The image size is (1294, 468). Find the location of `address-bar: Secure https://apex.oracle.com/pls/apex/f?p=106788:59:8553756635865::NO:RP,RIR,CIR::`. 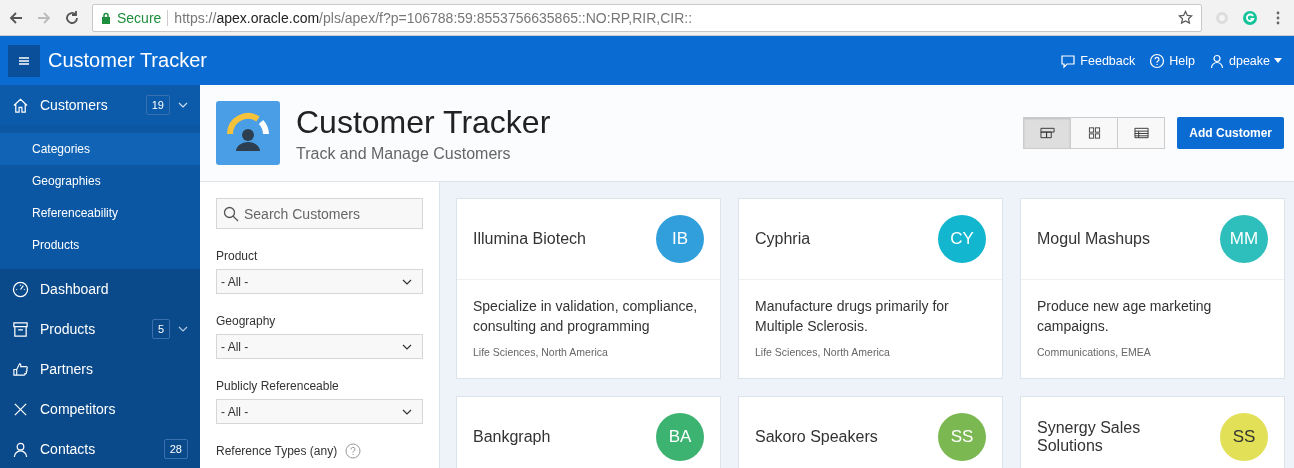

address-bar: Secure https://apex.oracle.com/pls/apex/f?p=106788:59:8553756635865::NO:RP,RIR,CIR:: is located at coordinates (647, 17).